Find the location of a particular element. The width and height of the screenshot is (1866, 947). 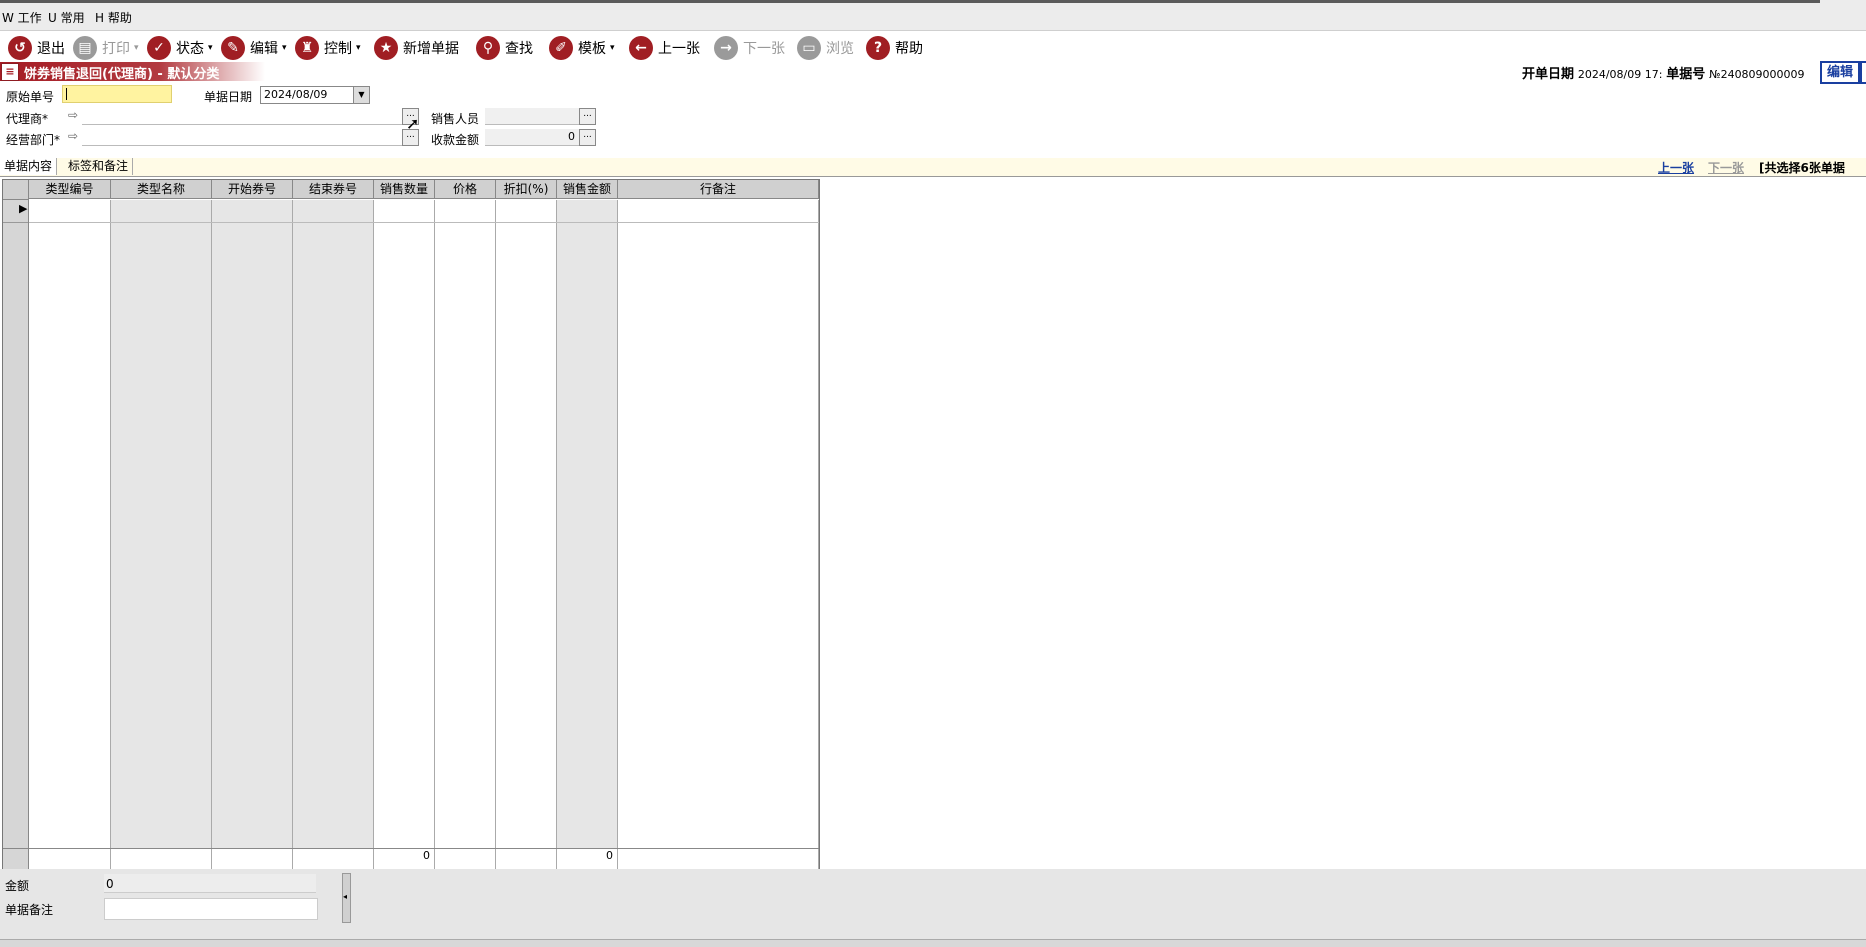

menu-common: U 常用 is located at coordinates (66, 17).